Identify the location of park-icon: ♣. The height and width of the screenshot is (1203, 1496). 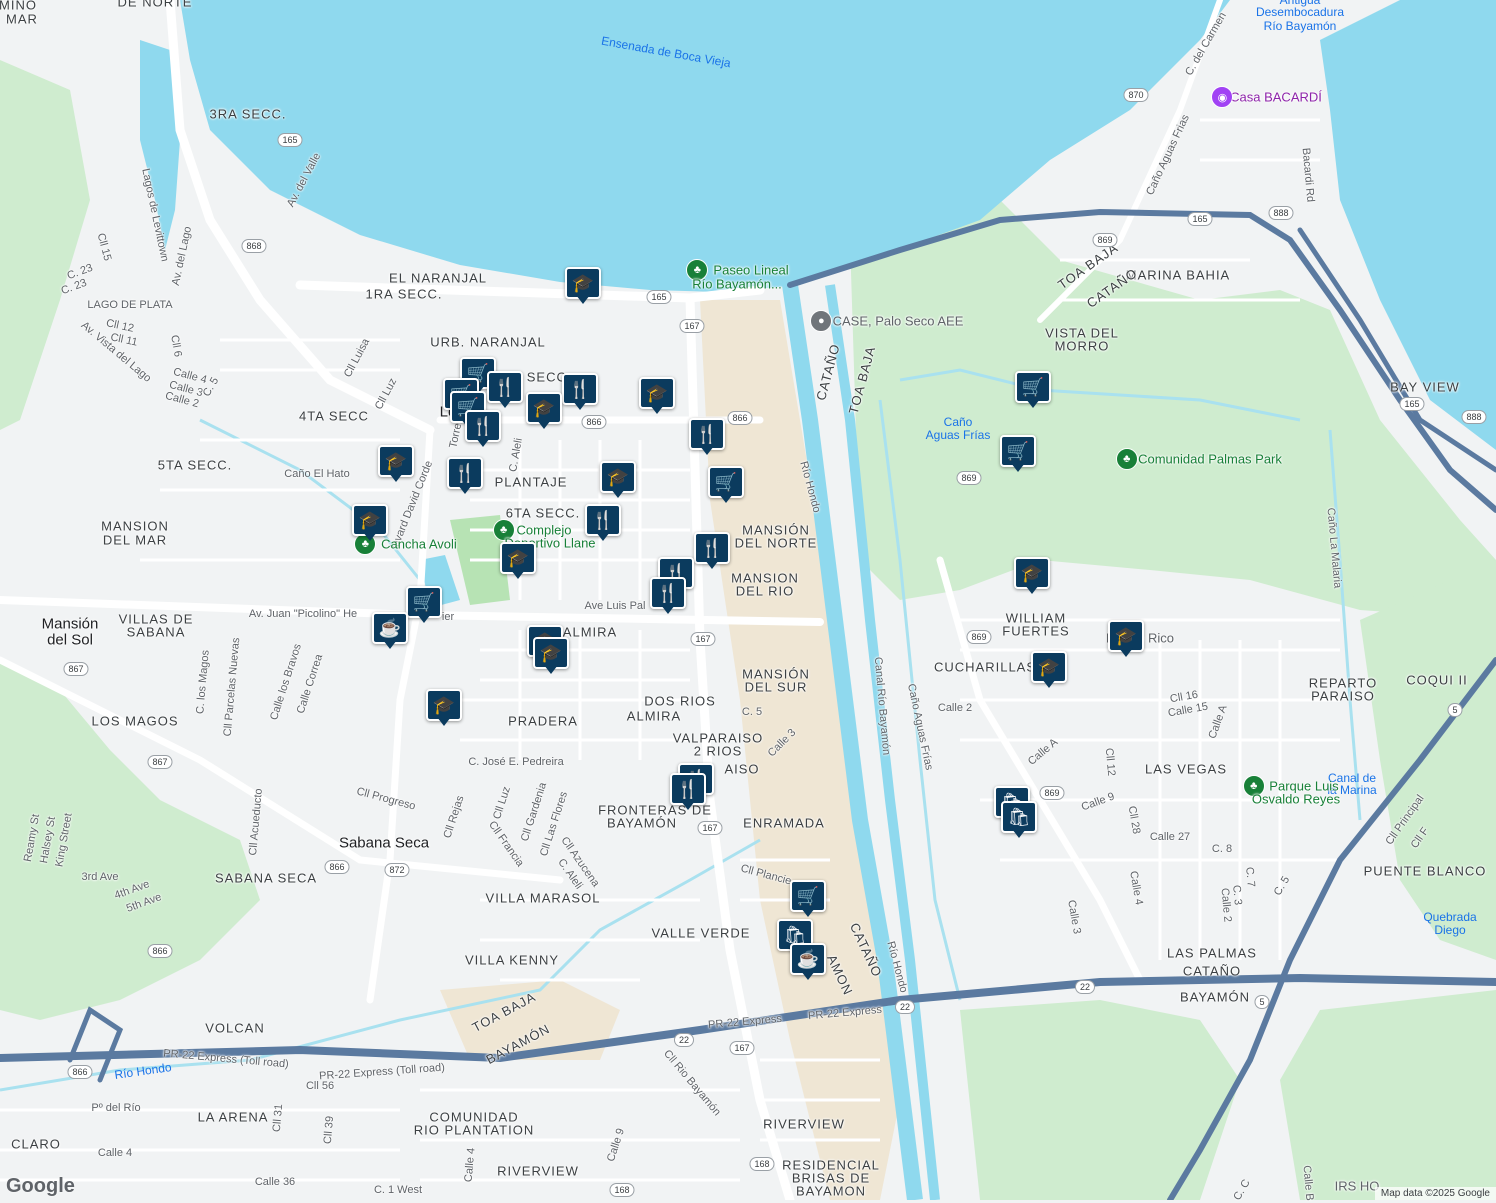
(1126, 459).